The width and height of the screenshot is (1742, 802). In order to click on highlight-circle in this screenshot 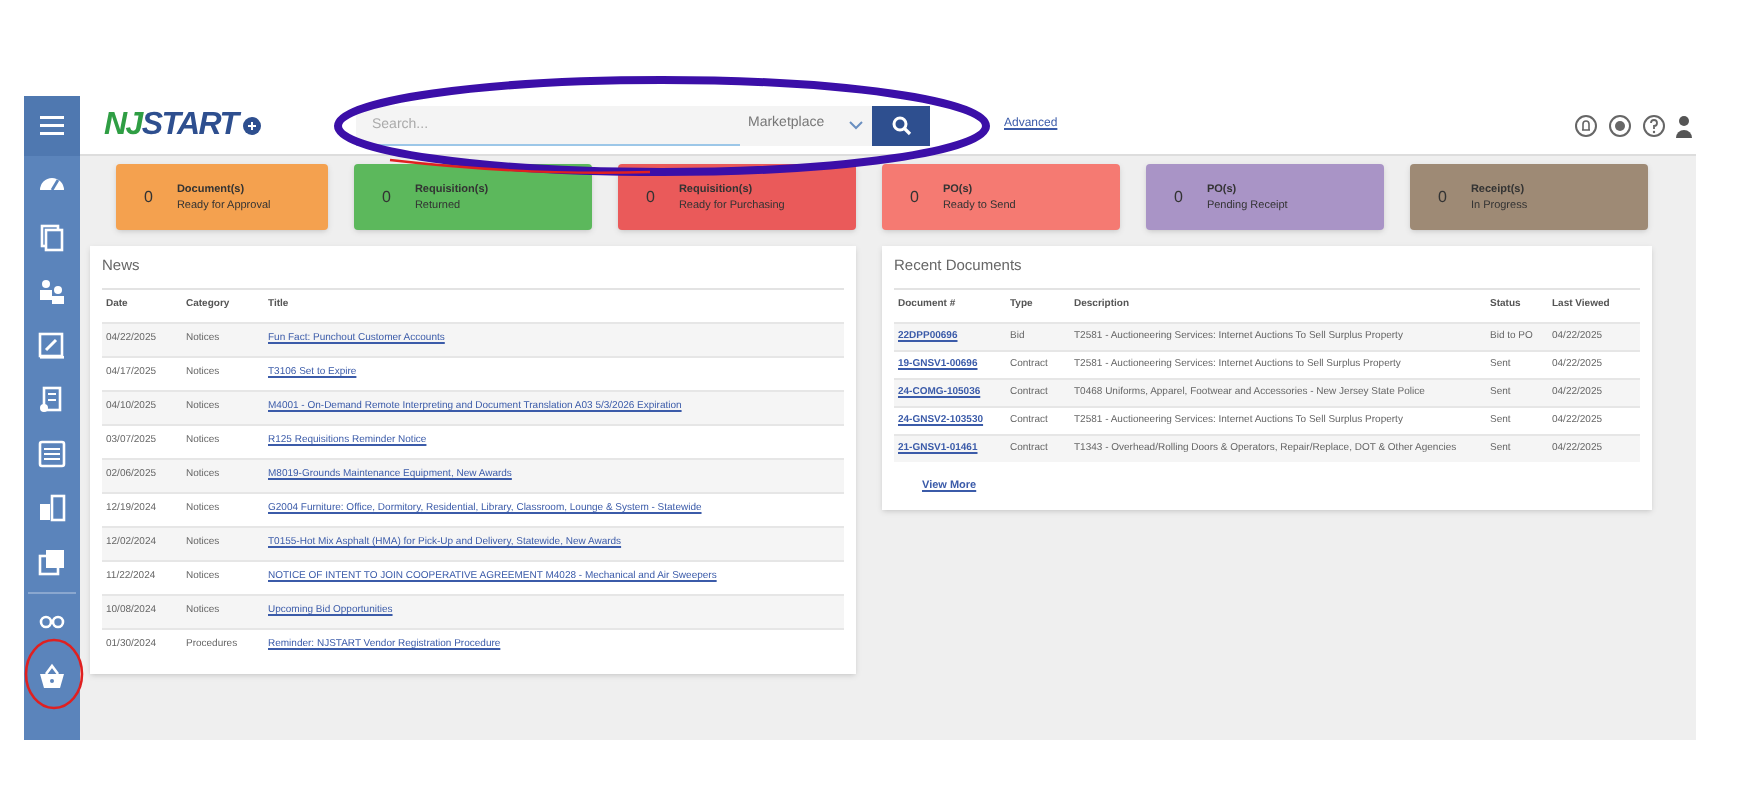, I will do `click(54, 674)`.